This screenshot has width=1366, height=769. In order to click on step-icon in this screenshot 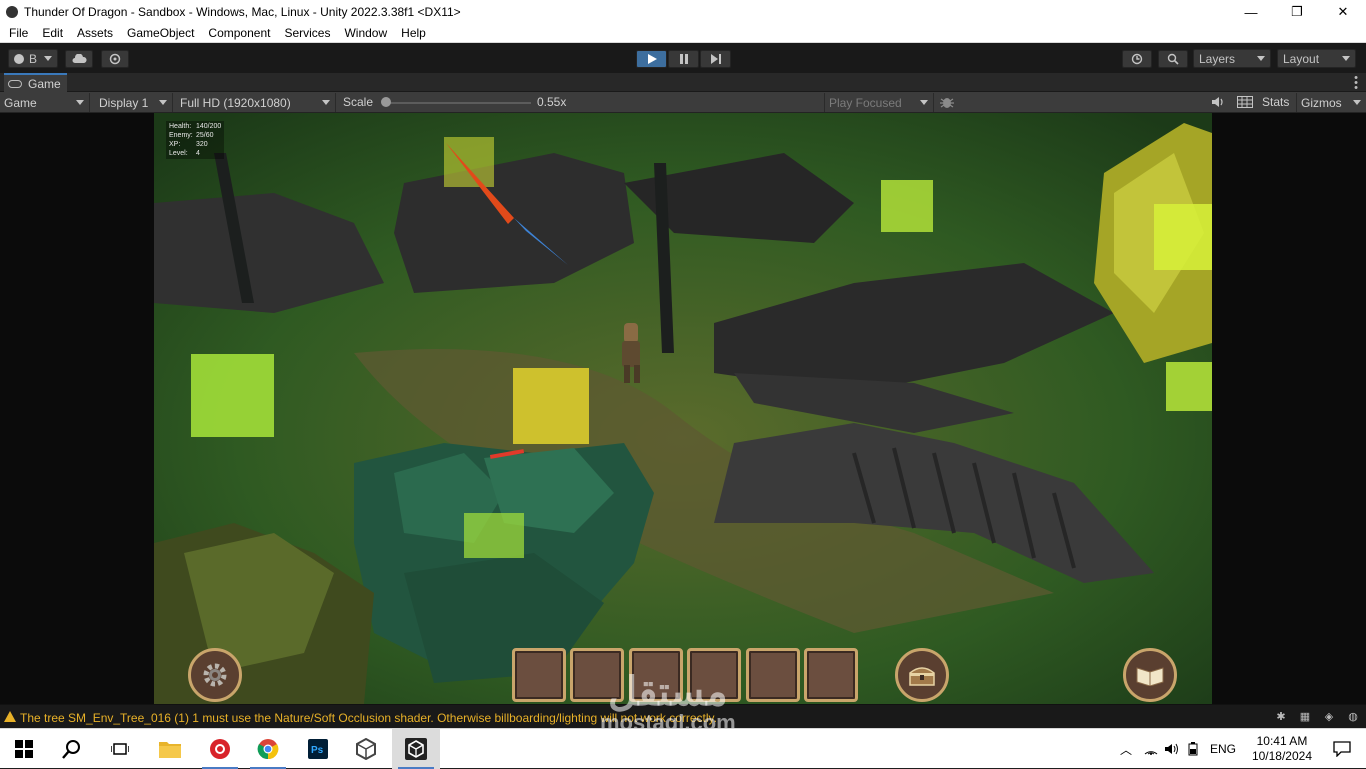, I will do `click(715, 59)`.